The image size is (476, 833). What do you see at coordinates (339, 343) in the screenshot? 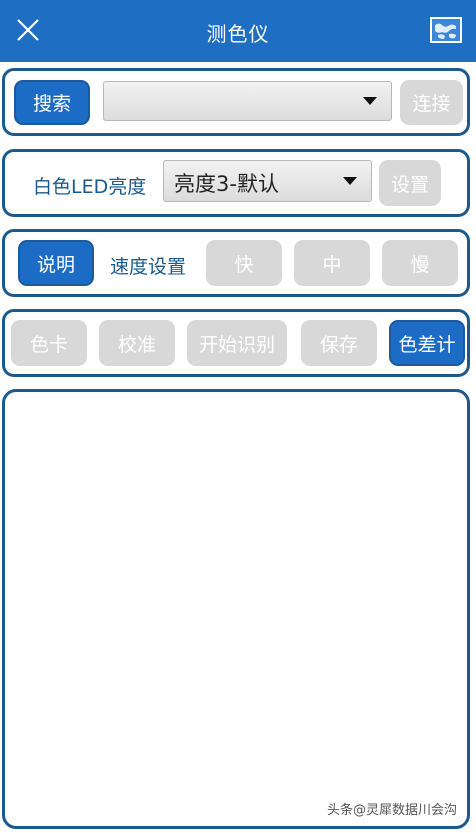
I see `save-button: 保存` at bounding box center [339, 343].